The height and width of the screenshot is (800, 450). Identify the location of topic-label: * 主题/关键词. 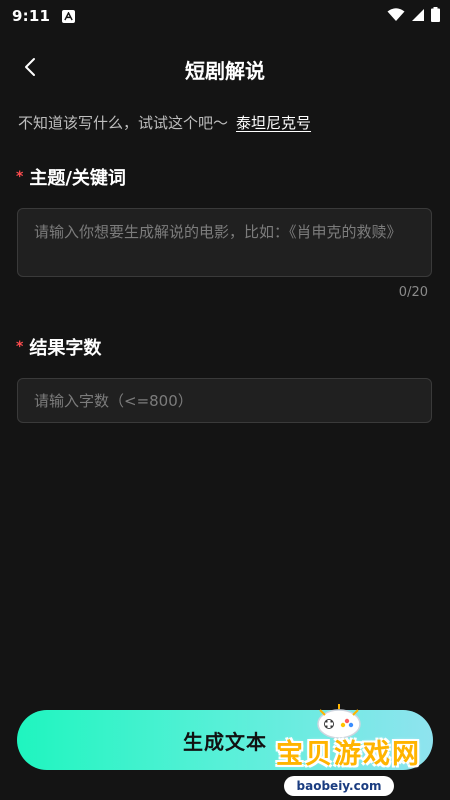
(71, 177).